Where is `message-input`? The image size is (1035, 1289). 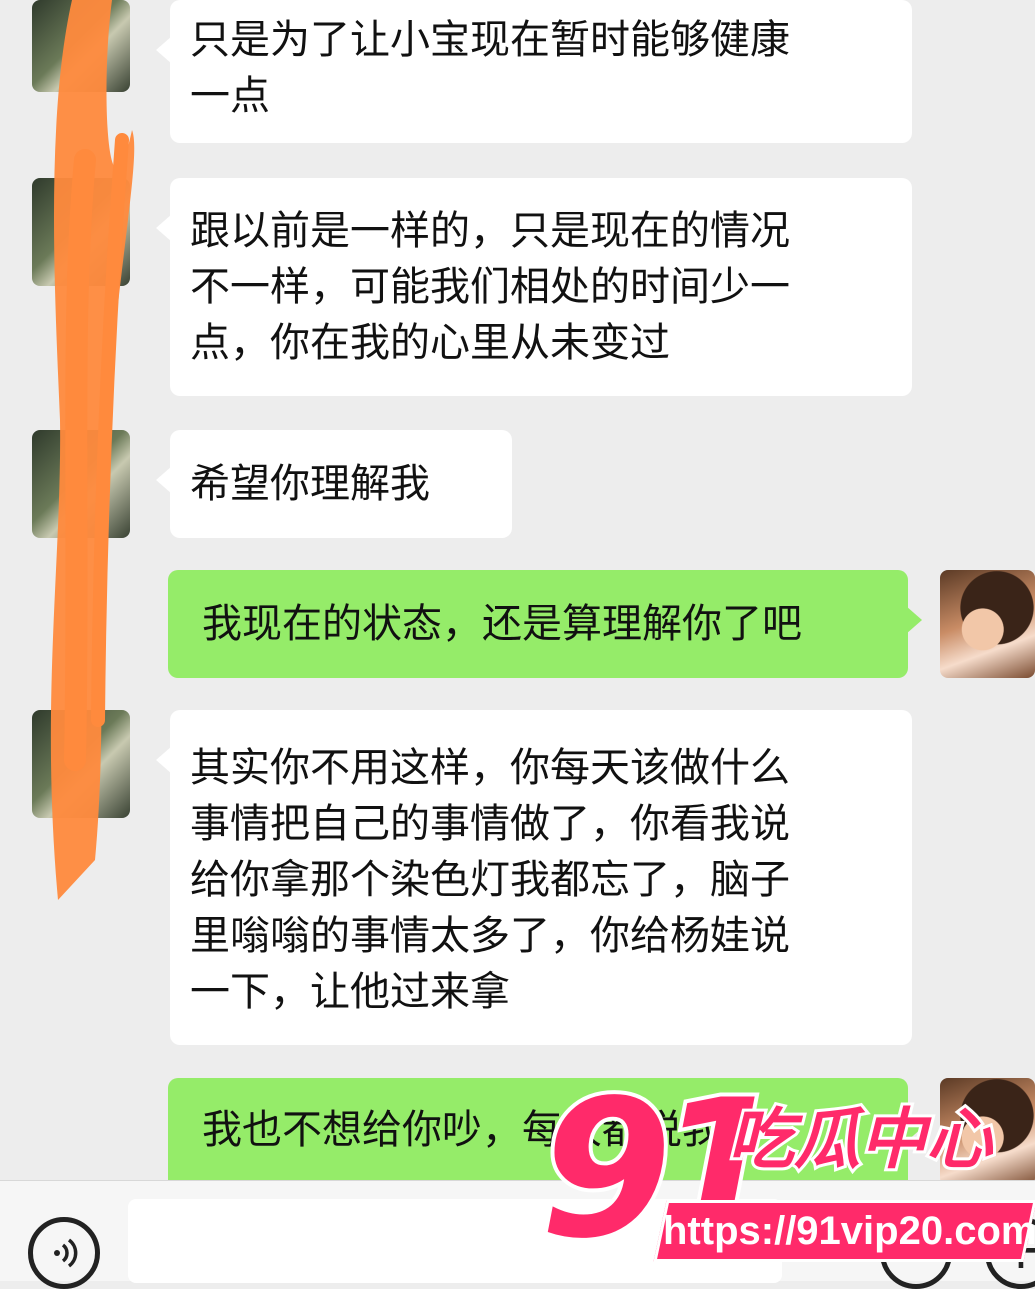
message-input is located at coordinates (455, 1241).